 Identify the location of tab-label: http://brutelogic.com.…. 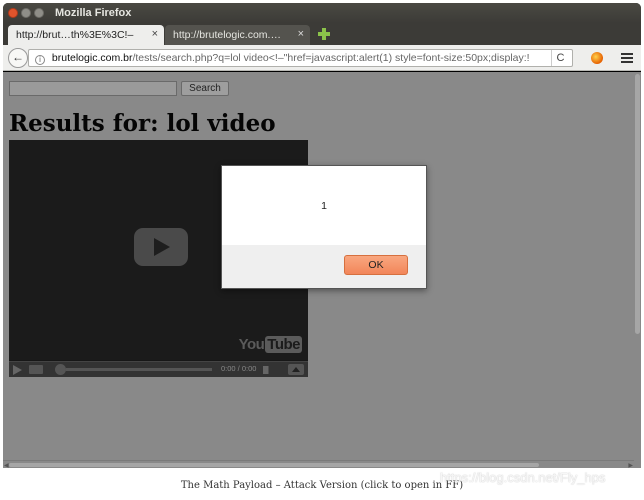
(227, 35).